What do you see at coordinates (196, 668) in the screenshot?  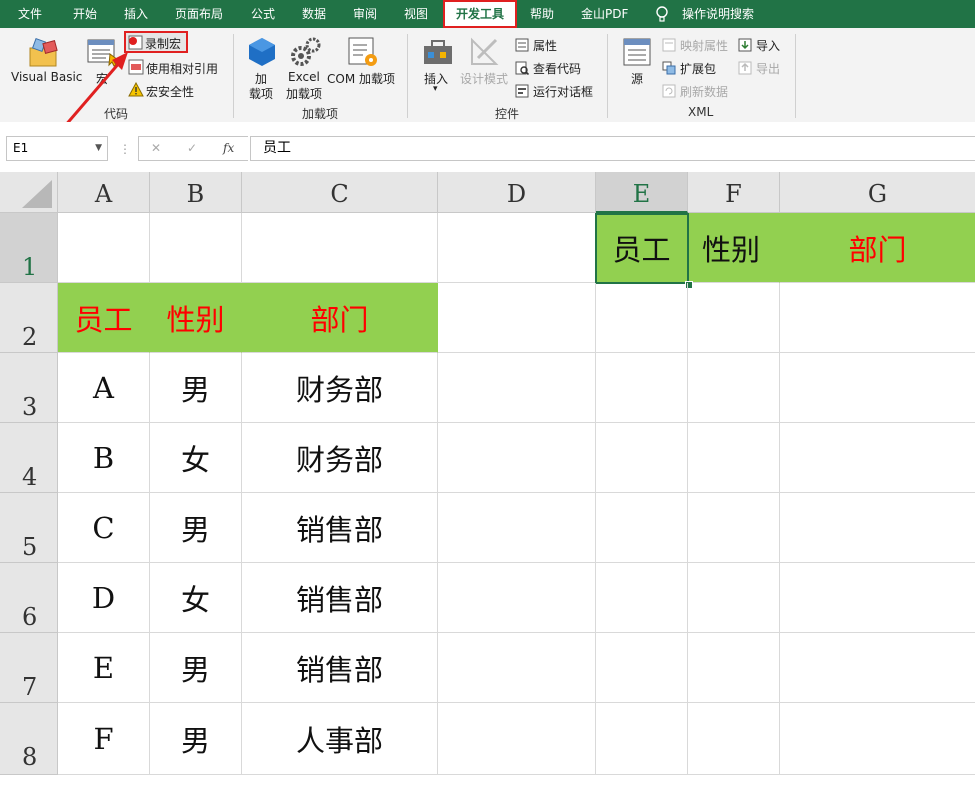 I see `cell-b7: 男` at bounding box center [196, 668].